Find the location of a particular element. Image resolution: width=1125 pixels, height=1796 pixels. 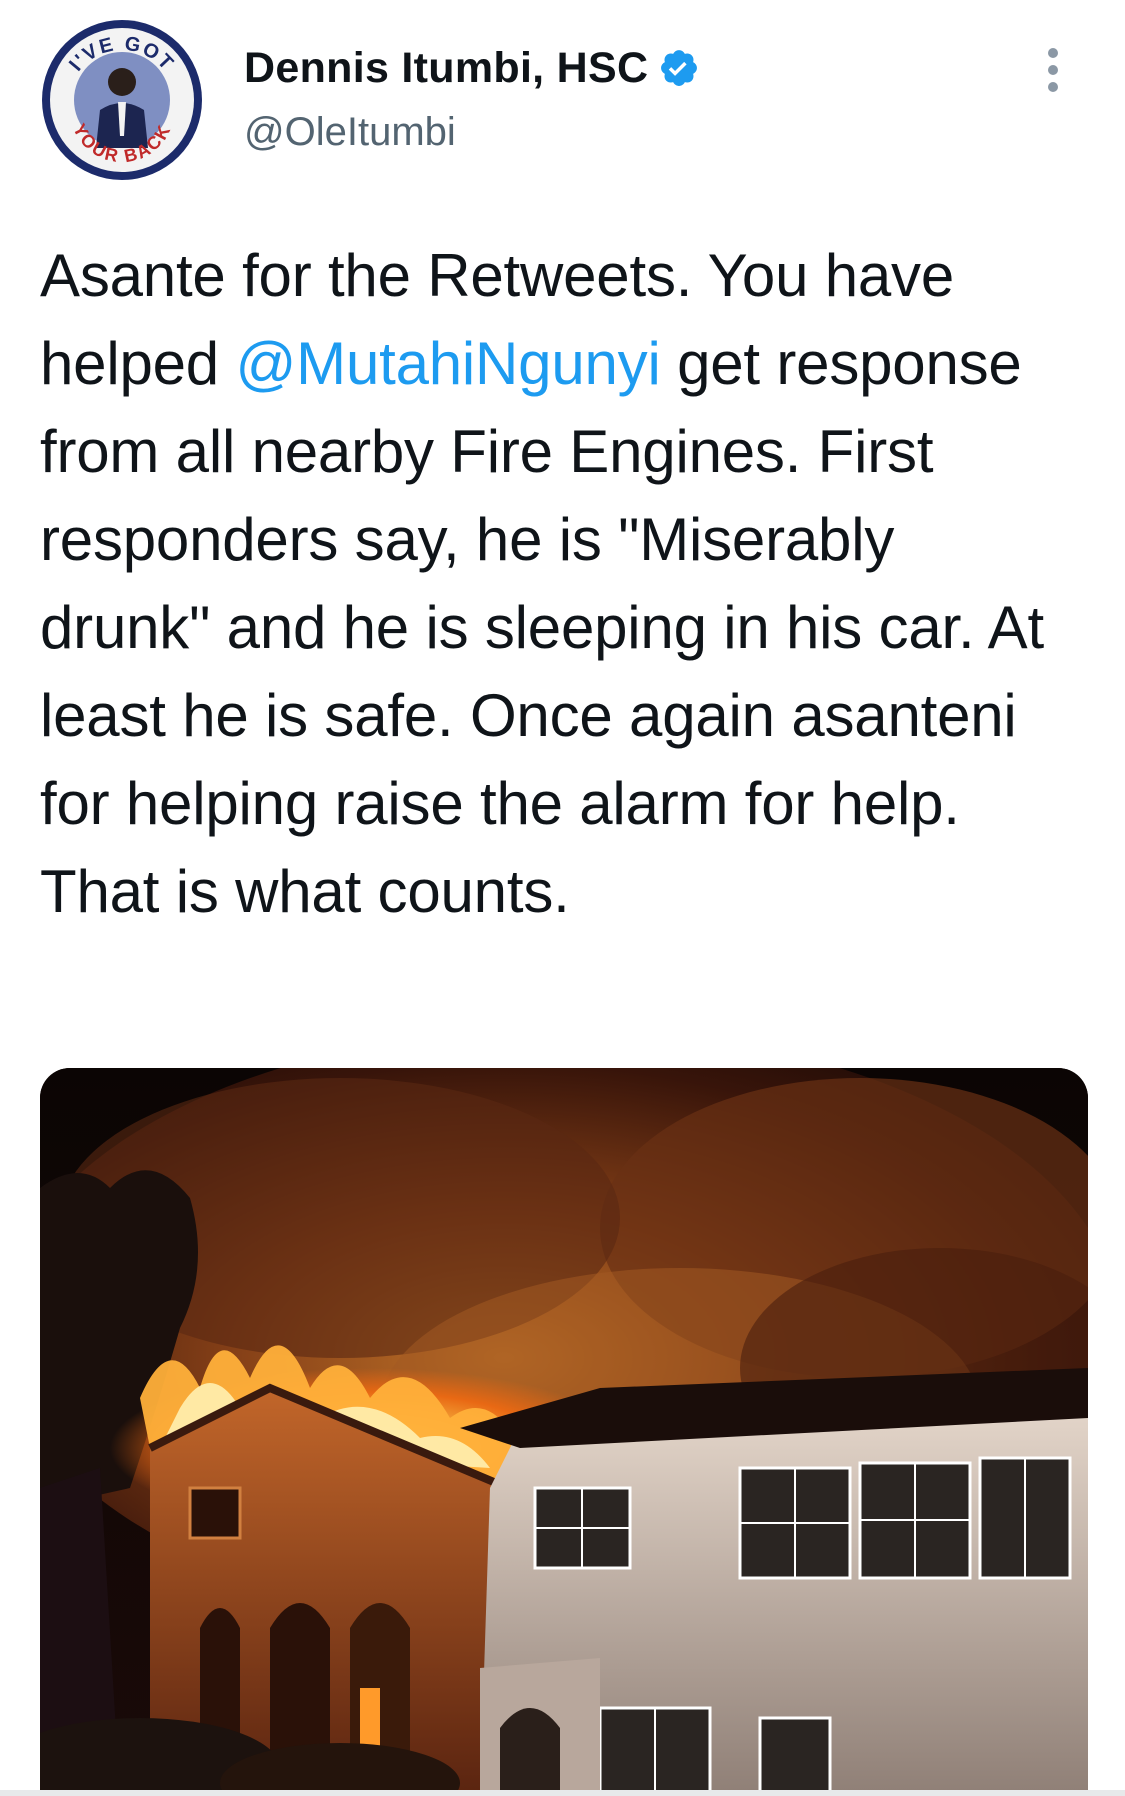

display-name: Dennis Itumbi, HSC is located at coordinates (446, 68).